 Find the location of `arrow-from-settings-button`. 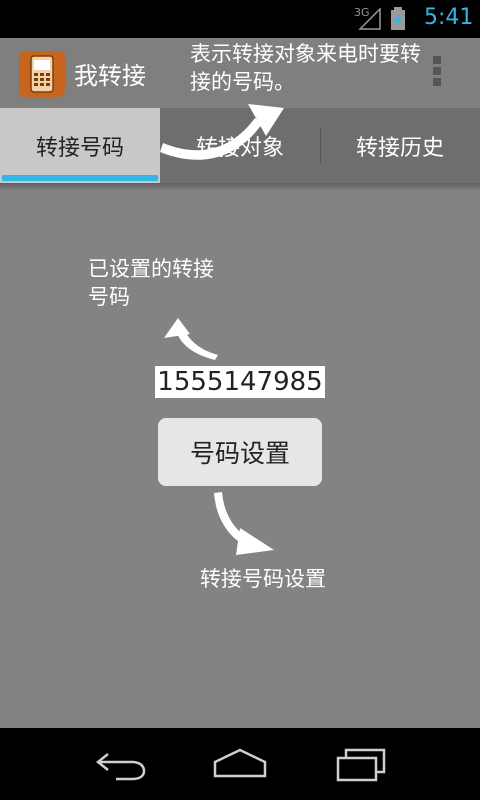

arrow-from-settings-button is located at coordinates (244, 523).